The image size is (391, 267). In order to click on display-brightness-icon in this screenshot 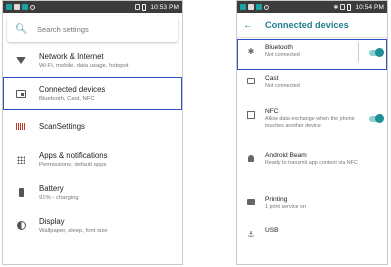, I will do `click(21, 225)`.